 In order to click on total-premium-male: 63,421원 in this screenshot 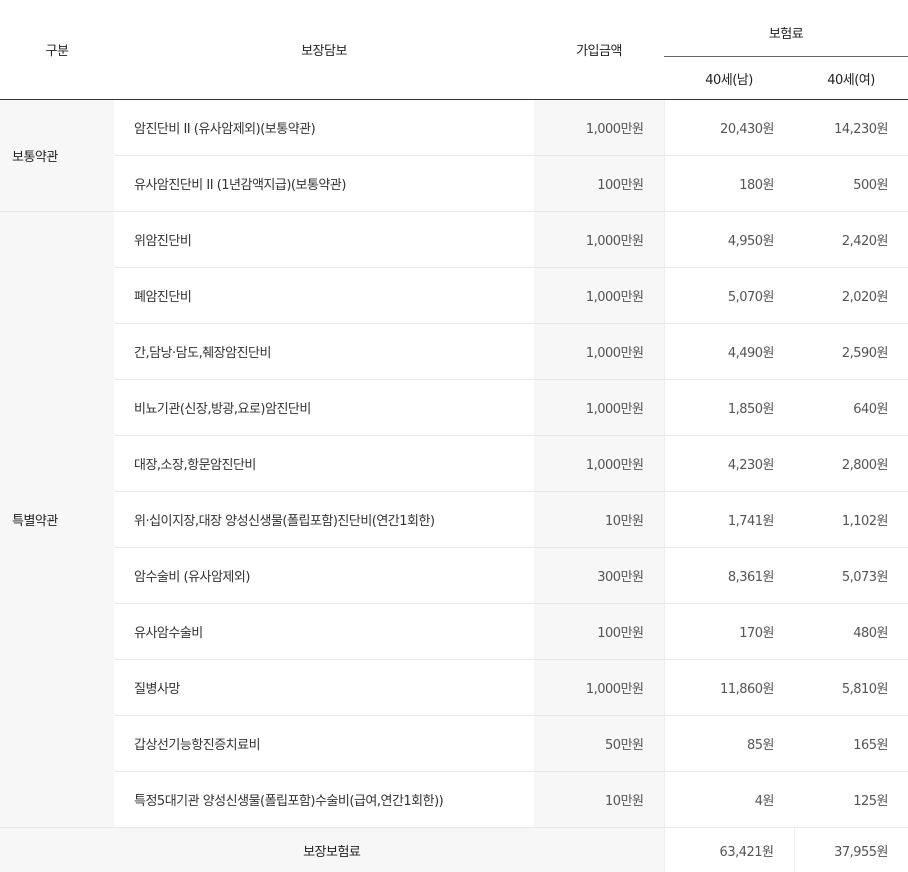, I will do `click(729, 850)`.